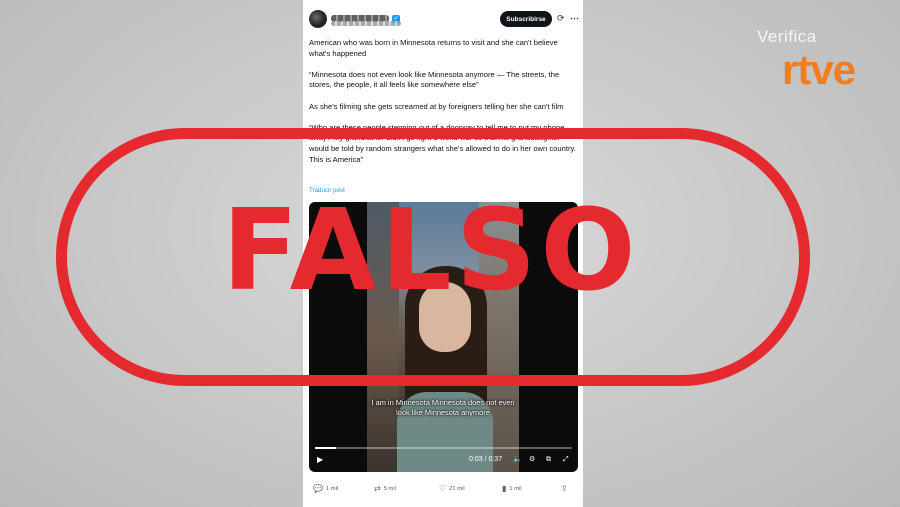 This screenshot has height=507, width=900. I want to click on video-controls: ▶ 0:03 / 0:37 🔈 ⚙ ⧉ ⤢, so click(443, 460).